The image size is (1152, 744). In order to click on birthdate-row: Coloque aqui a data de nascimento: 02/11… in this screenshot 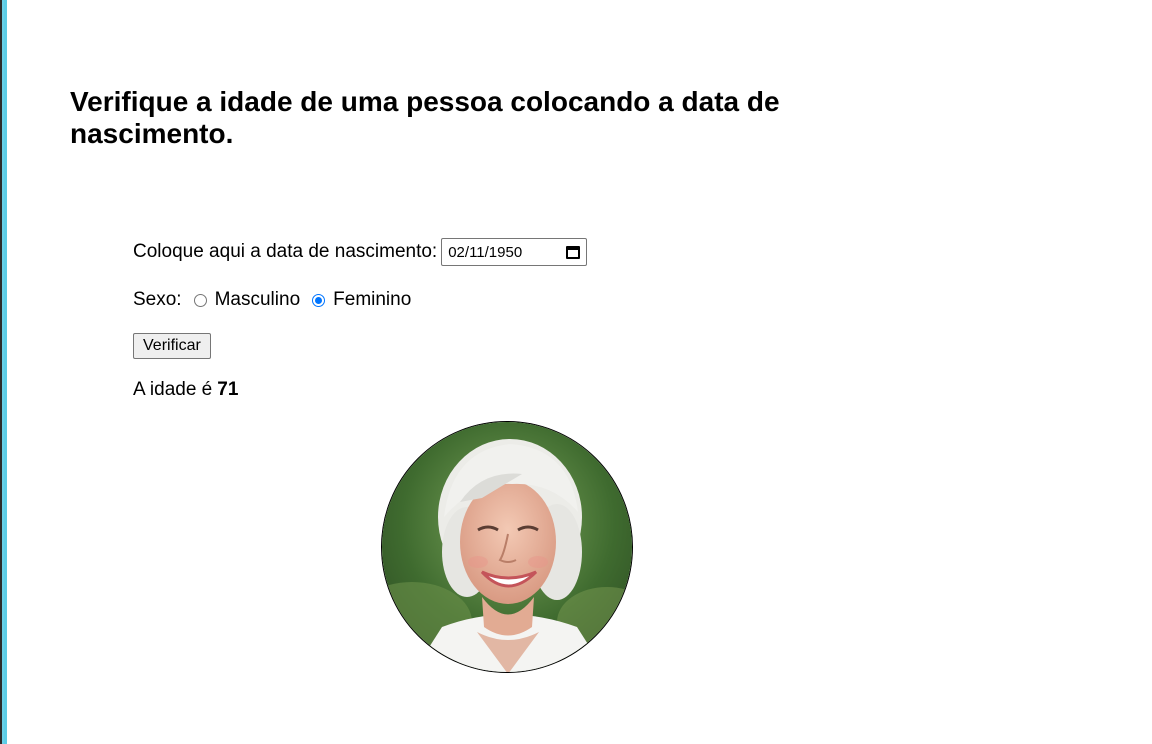, I will do `click(360, 252)`.